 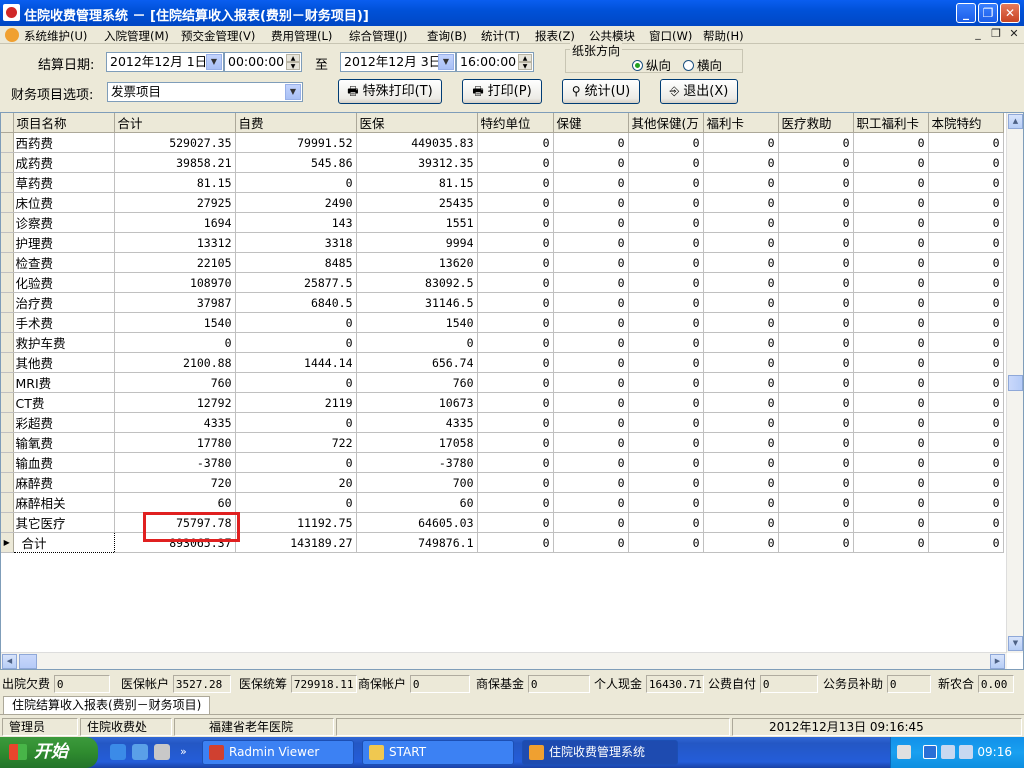 What do you see at coordinates (107, 705) in the screenshot?
I see `tab-income-report: 住院结算收入报表(费别－财务项目)` at bounding box center [107, 705].